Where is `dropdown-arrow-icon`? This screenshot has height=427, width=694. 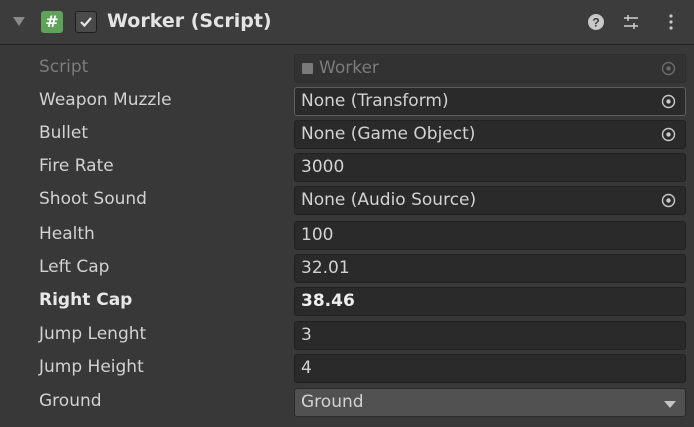
dropdown-arrow-icon is located at coordinates (670, 404).